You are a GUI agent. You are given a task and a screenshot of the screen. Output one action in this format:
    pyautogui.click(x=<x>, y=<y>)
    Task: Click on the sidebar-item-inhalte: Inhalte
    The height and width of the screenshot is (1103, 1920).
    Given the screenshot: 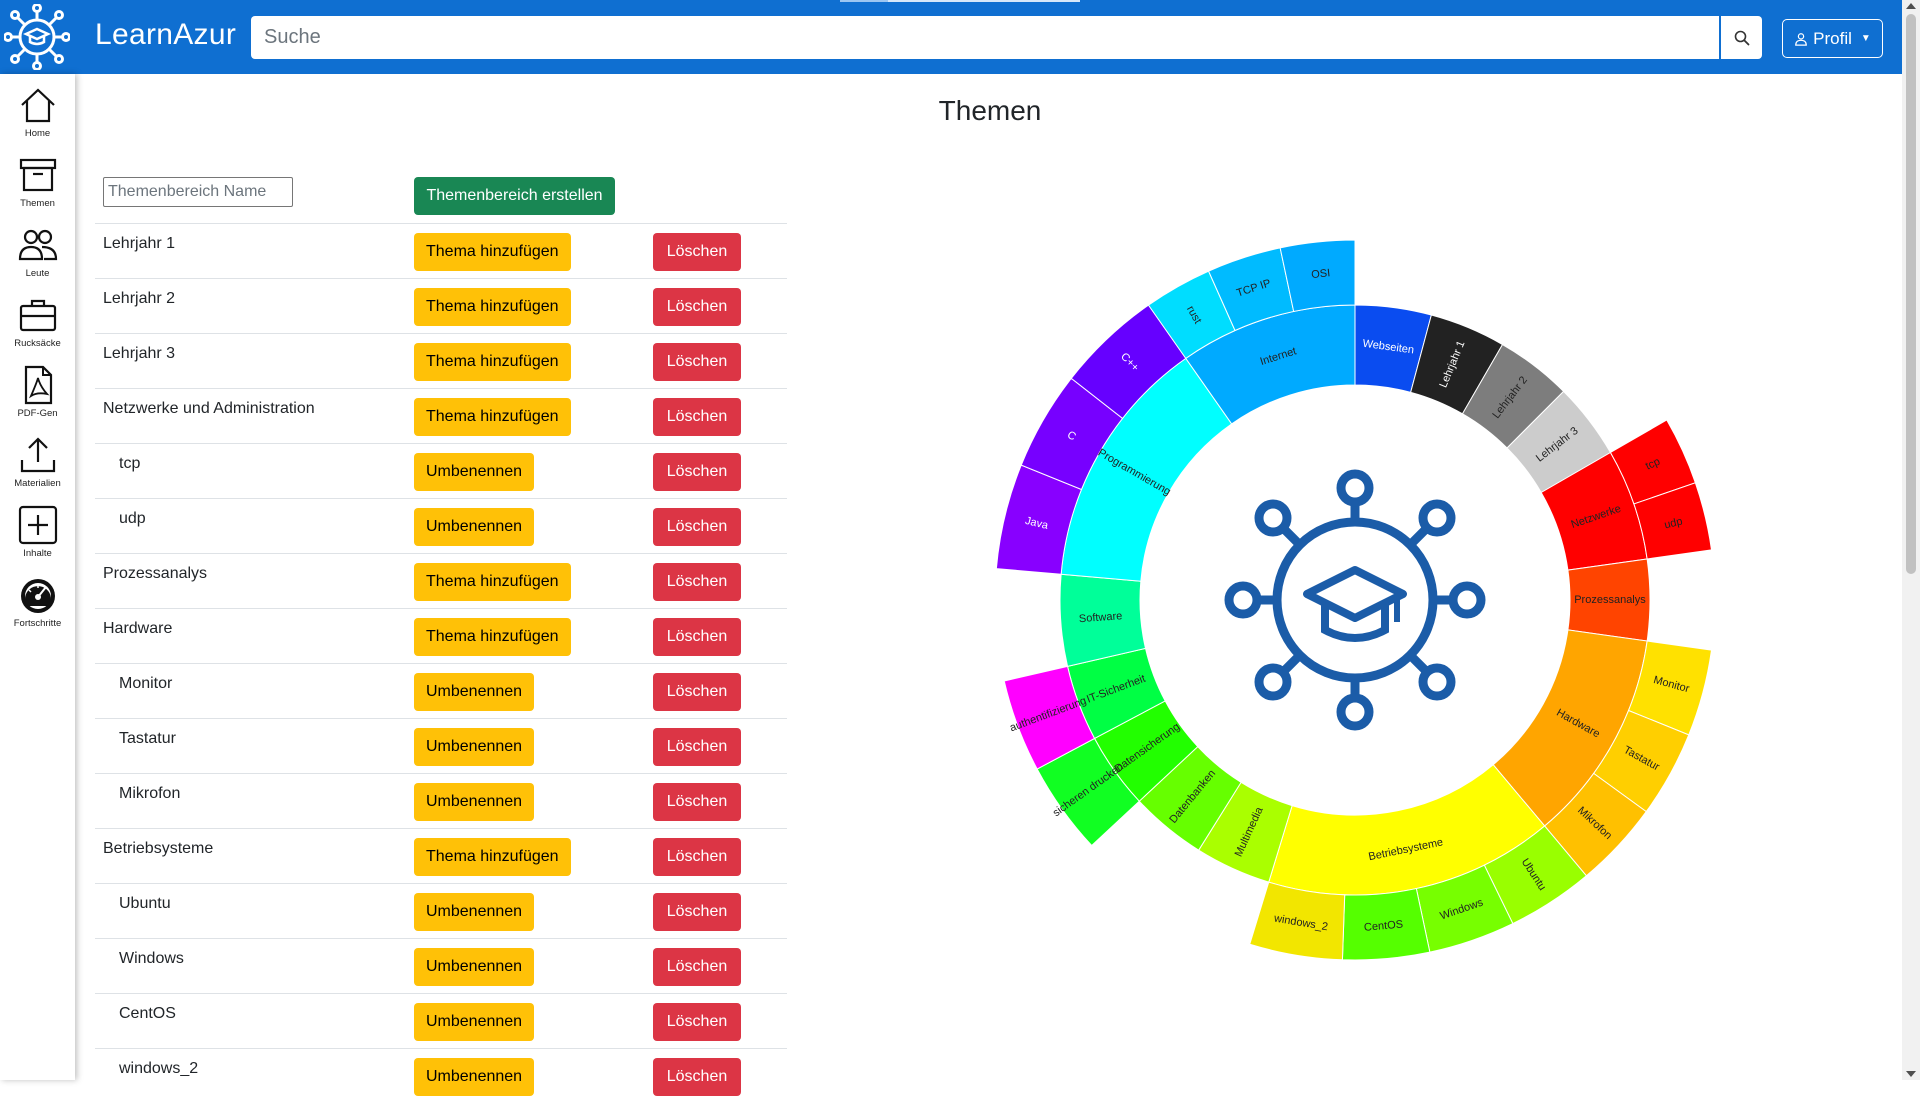 What is the action you would take?
    pyautogui.click(x=37, y=537)
    